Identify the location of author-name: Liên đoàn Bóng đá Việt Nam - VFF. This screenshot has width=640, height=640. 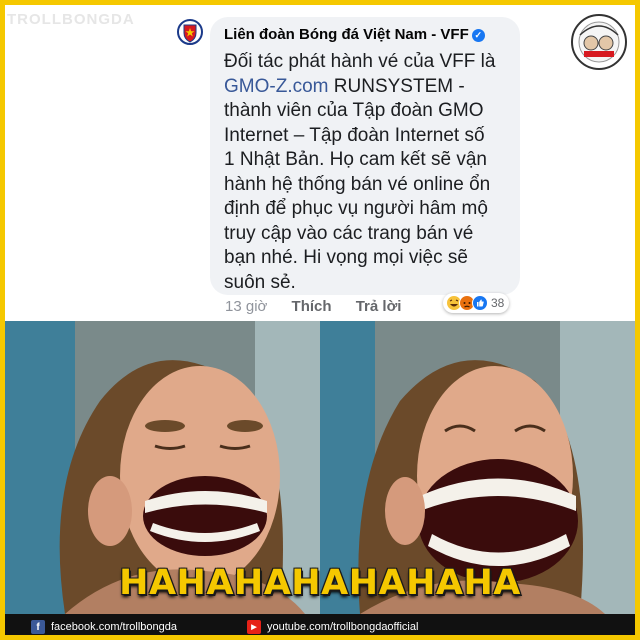
(346, 34).